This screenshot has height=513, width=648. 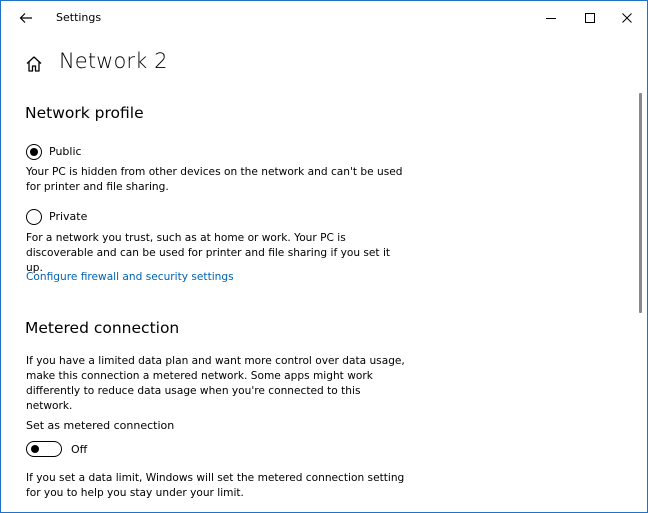 I want to click on back-arrow-icon, so click(x=25, y=18).